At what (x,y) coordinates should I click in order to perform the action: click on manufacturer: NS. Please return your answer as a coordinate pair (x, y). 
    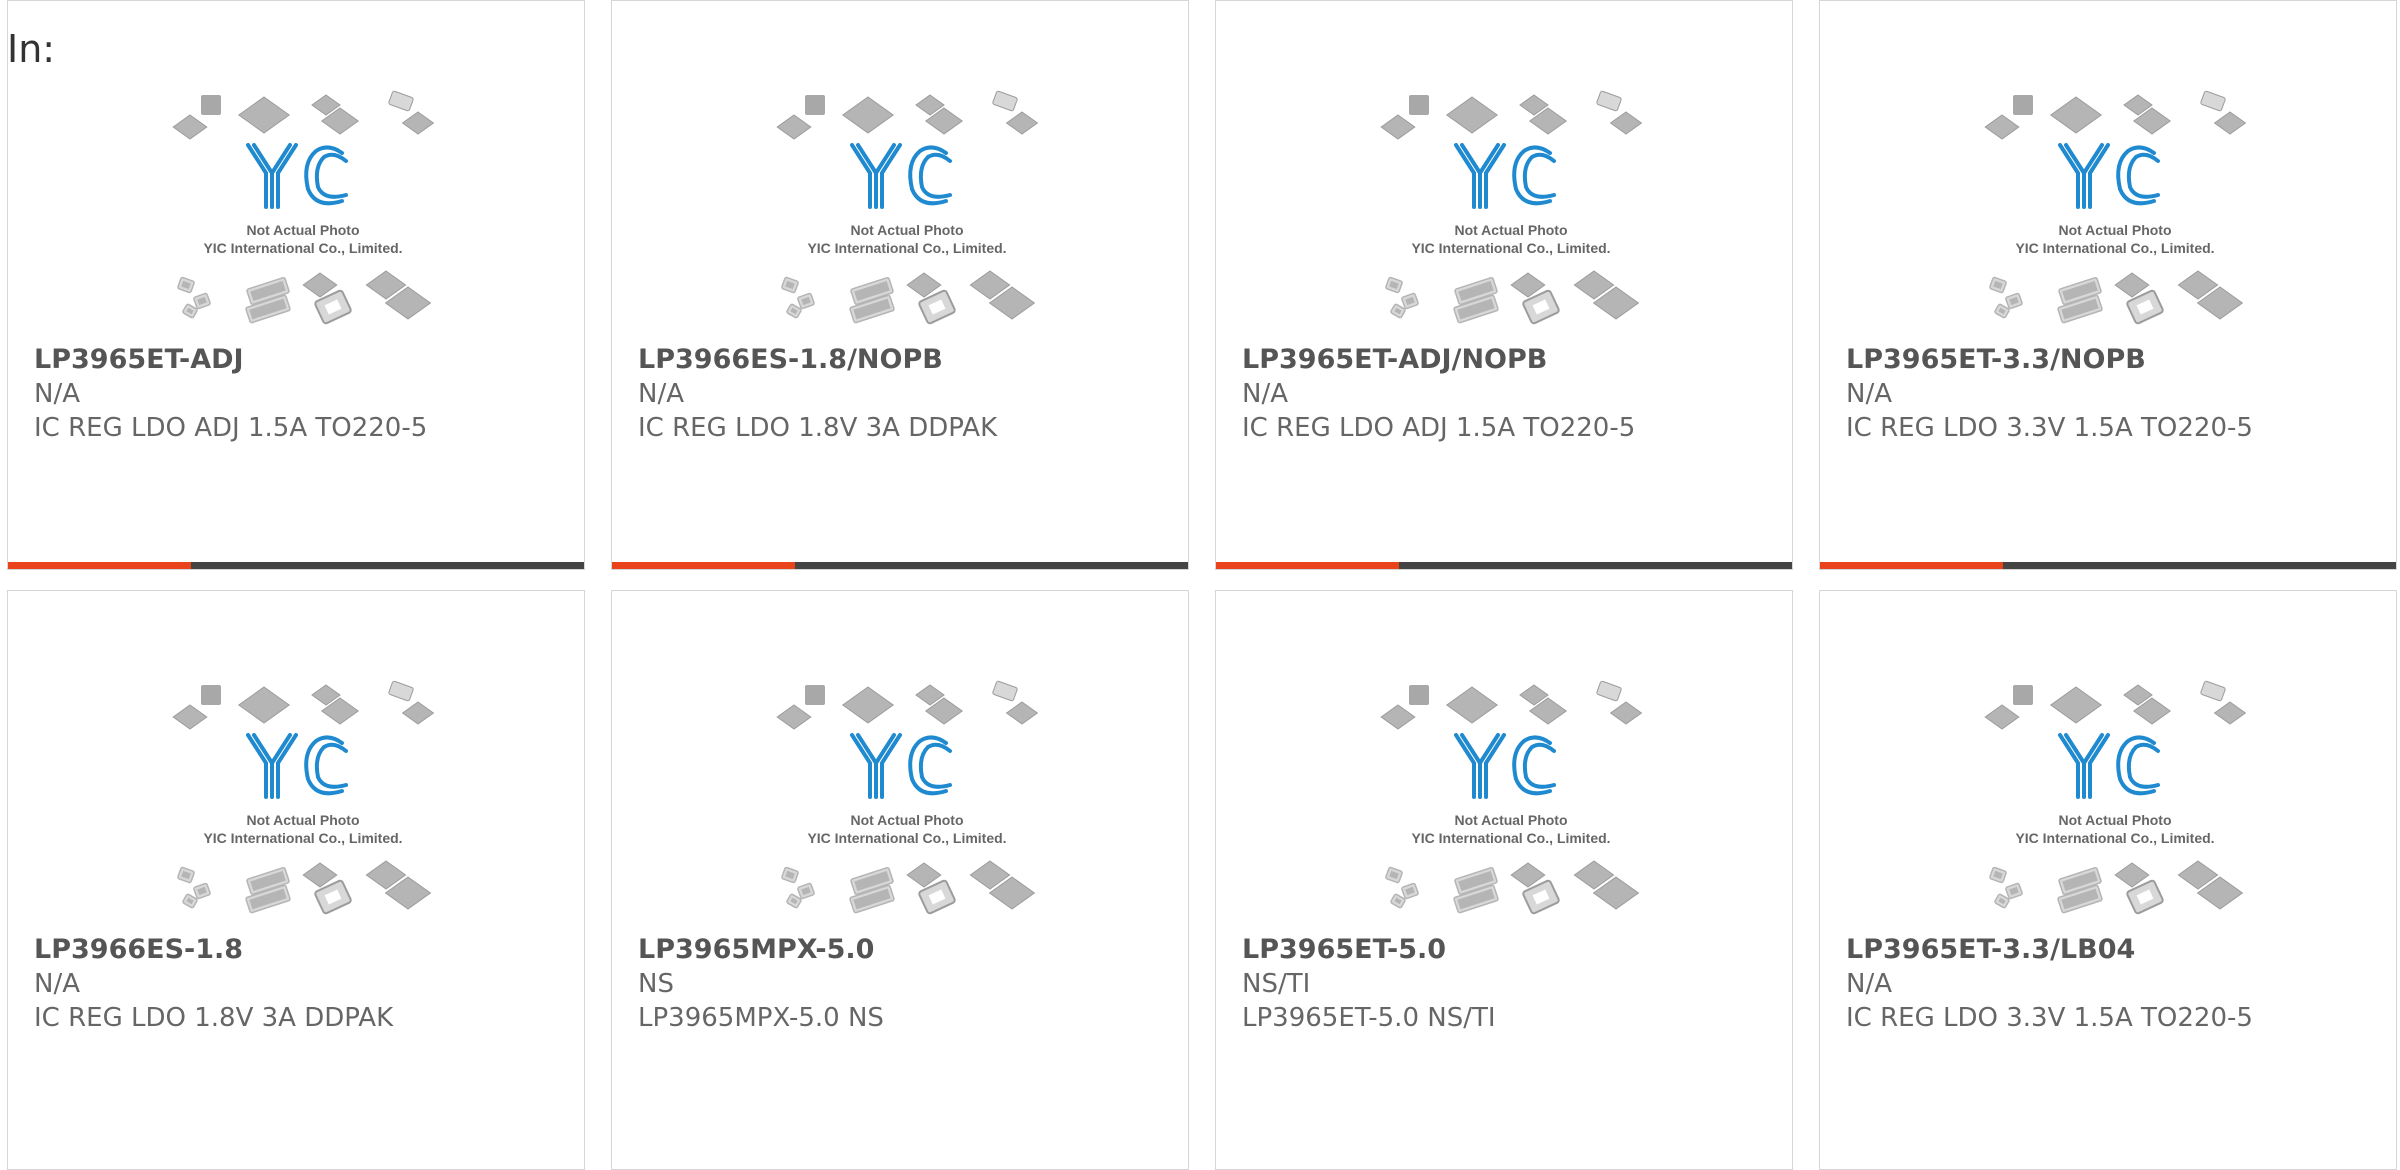
    Looking at the image, I should click on (656, 984).